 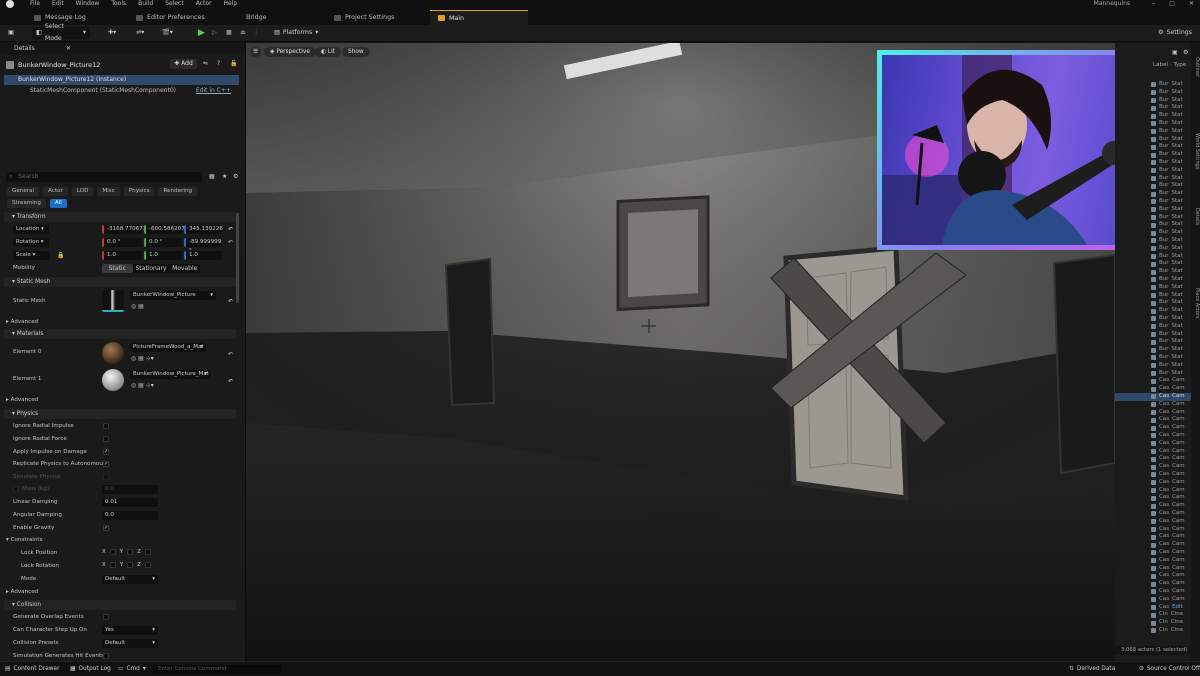 I want to click on content-drawer-button: ▤ Content Drawer, so click(x=32, y=669).